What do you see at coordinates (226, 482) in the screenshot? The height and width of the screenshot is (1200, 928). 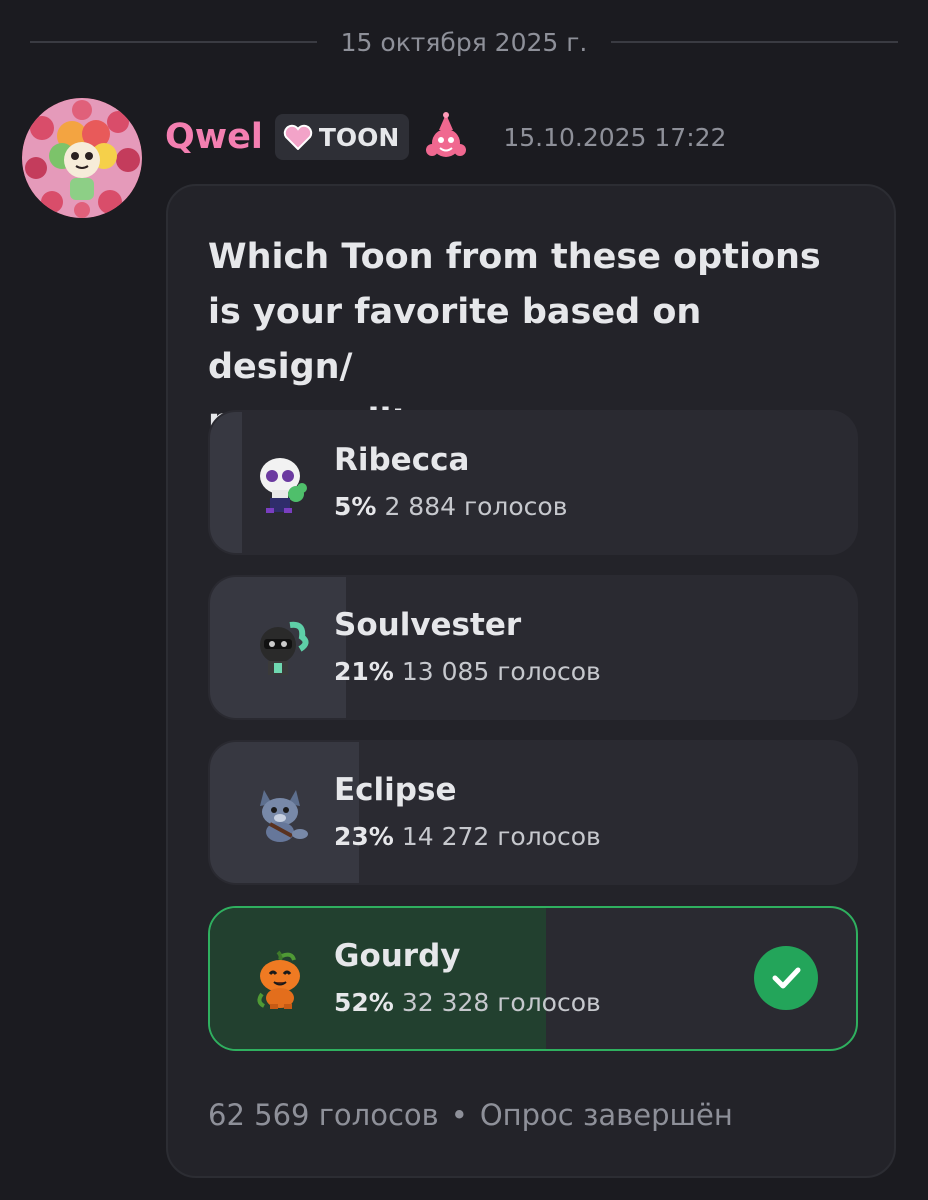 I see `poll-option-bar` at bounding box center [226, 482].